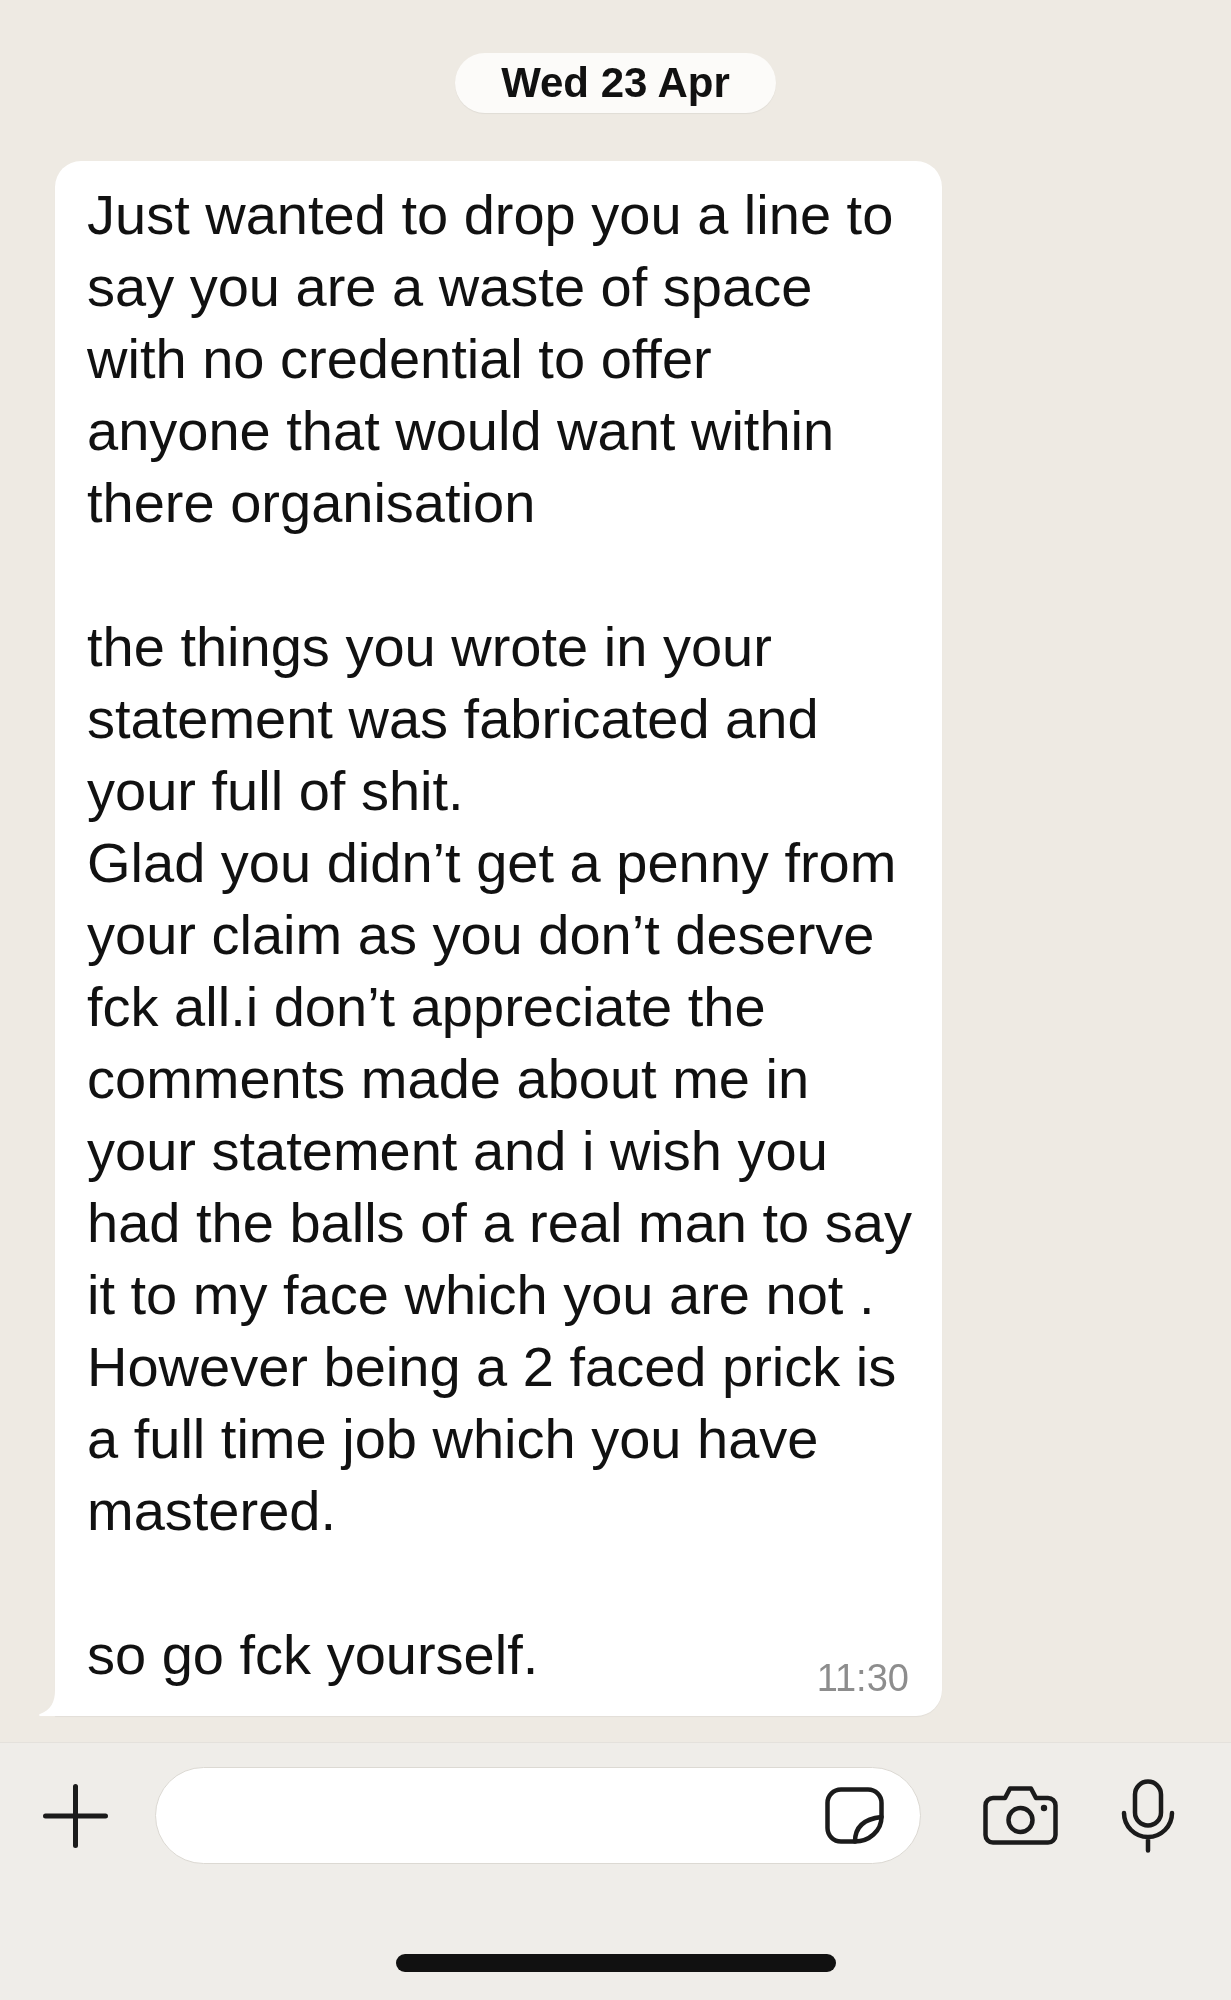  I want to click on date-pill: Wed 23 Apr, so click(615, 83).